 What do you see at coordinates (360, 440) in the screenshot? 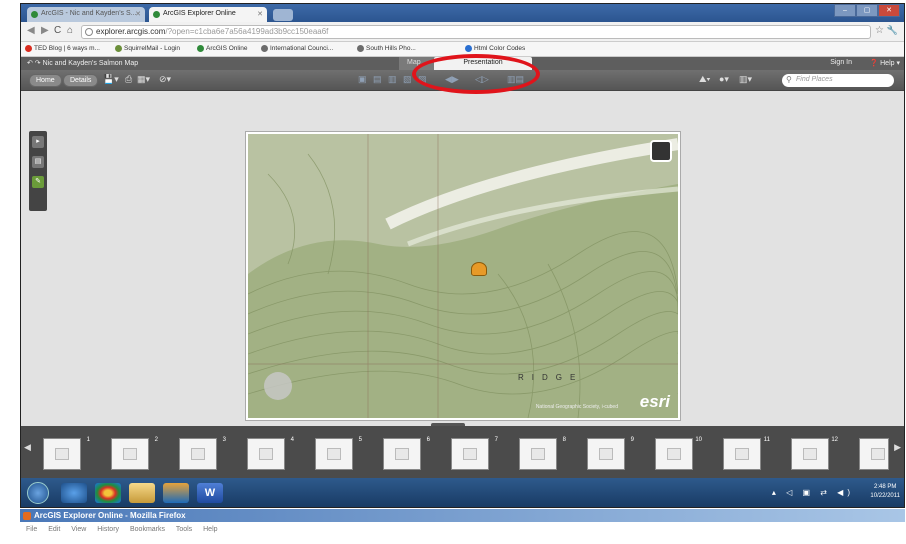
I see `slide-number: 5` at bounding box center [360, 440].